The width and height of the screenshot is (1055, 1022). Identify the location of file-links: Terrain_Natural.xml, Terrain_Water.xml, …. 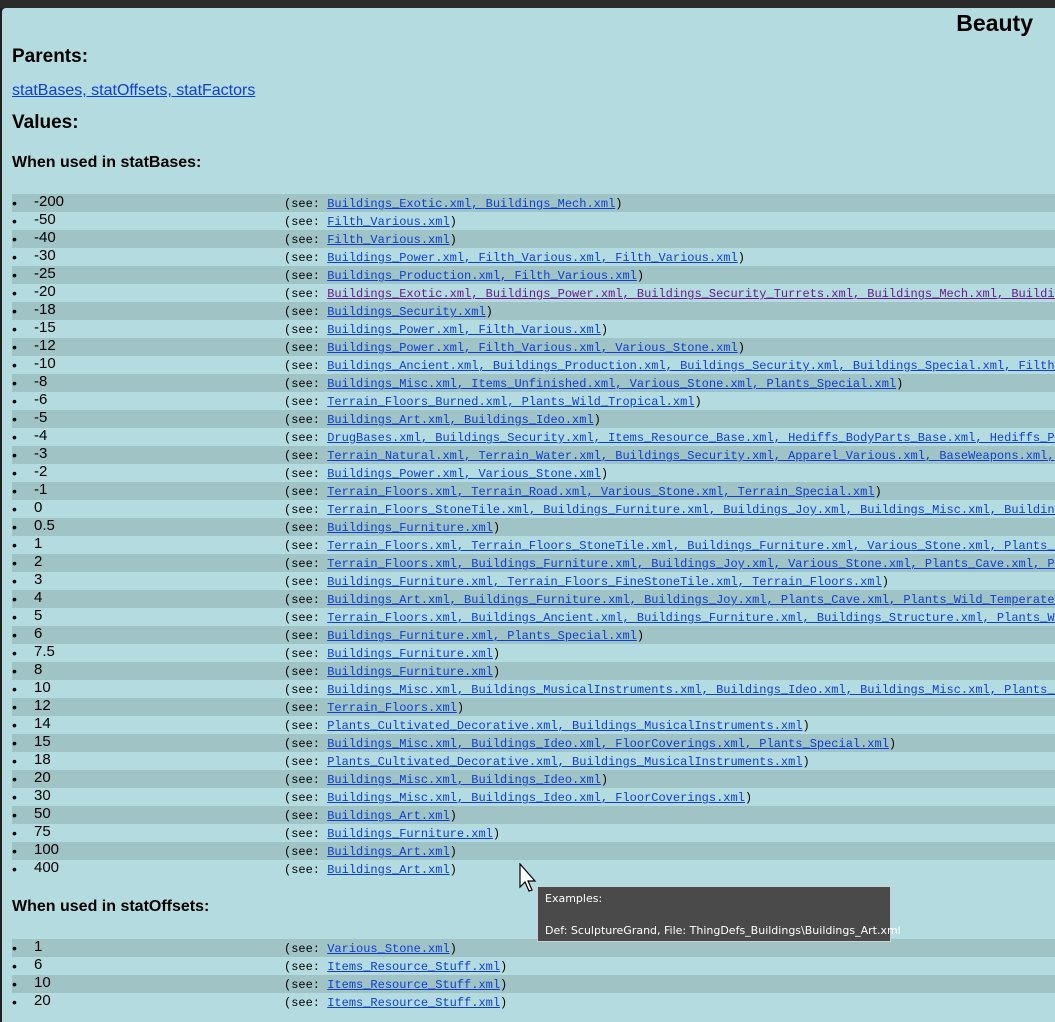
(690, 456).